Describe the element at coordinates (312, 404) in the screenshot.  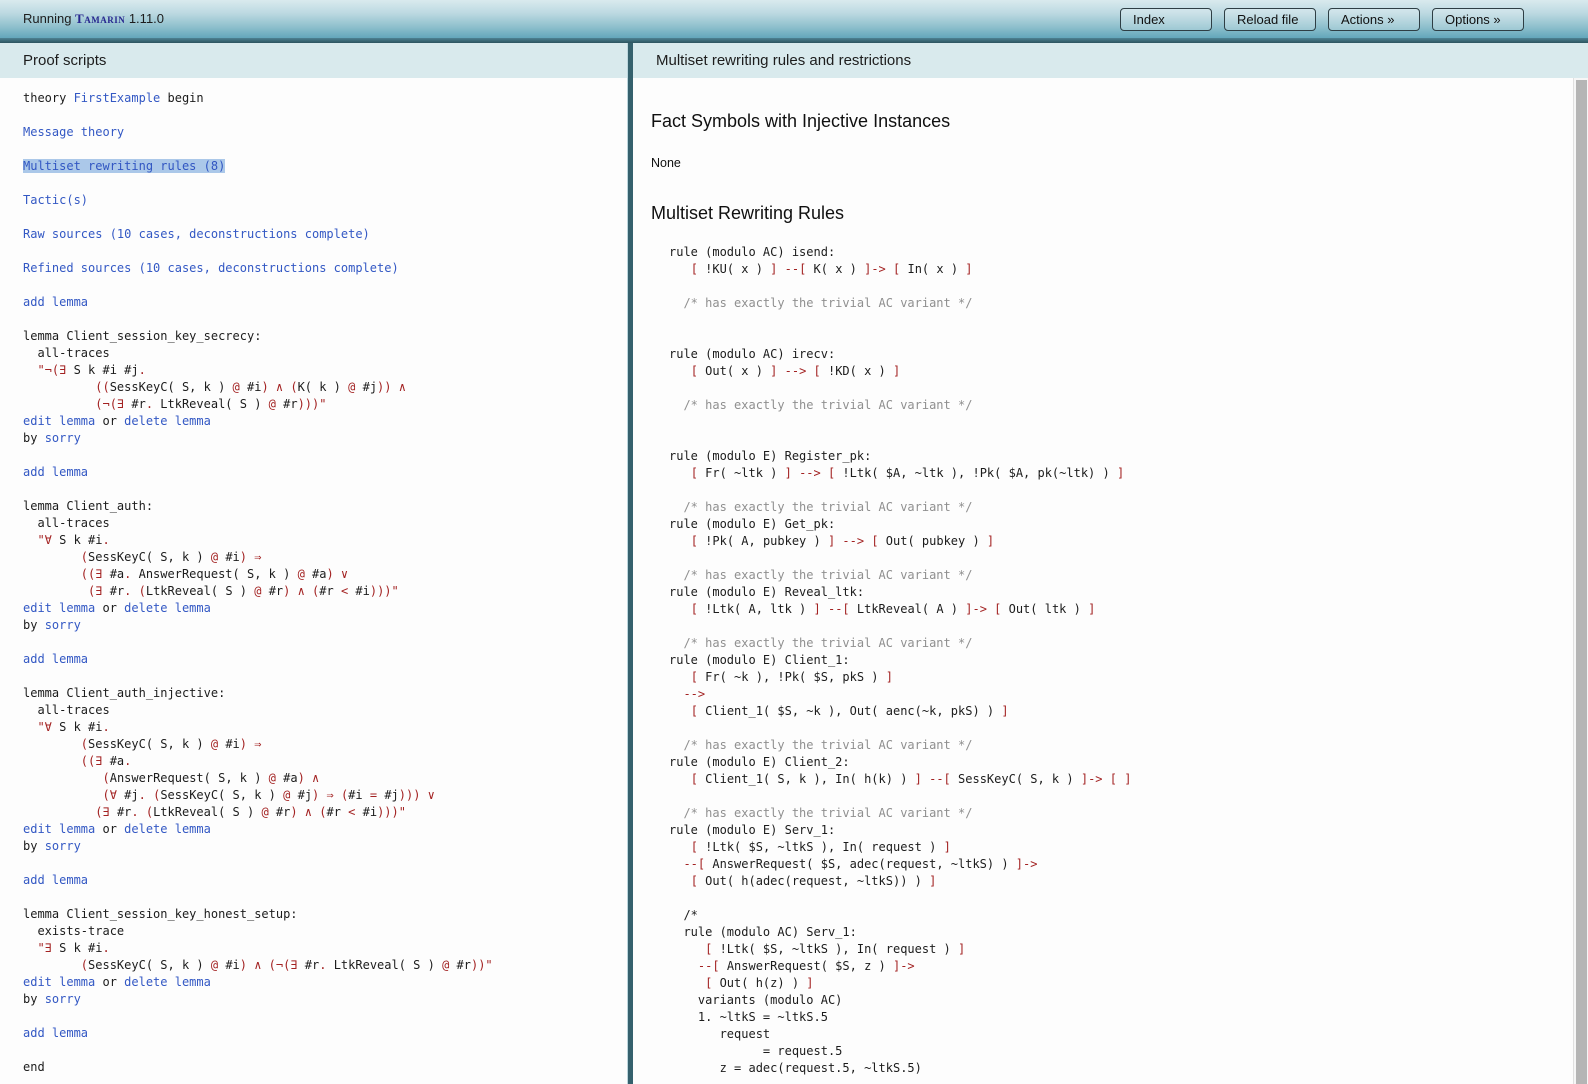
I see `code-text: )))"` at that location.